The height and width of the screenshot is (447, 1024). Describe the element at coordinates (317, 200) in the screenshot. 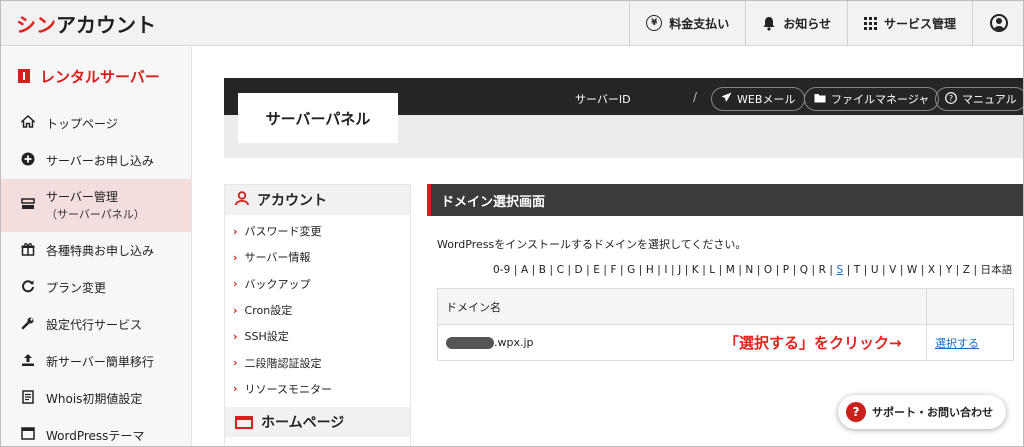

I see `account-heading: アカウント` at that location.